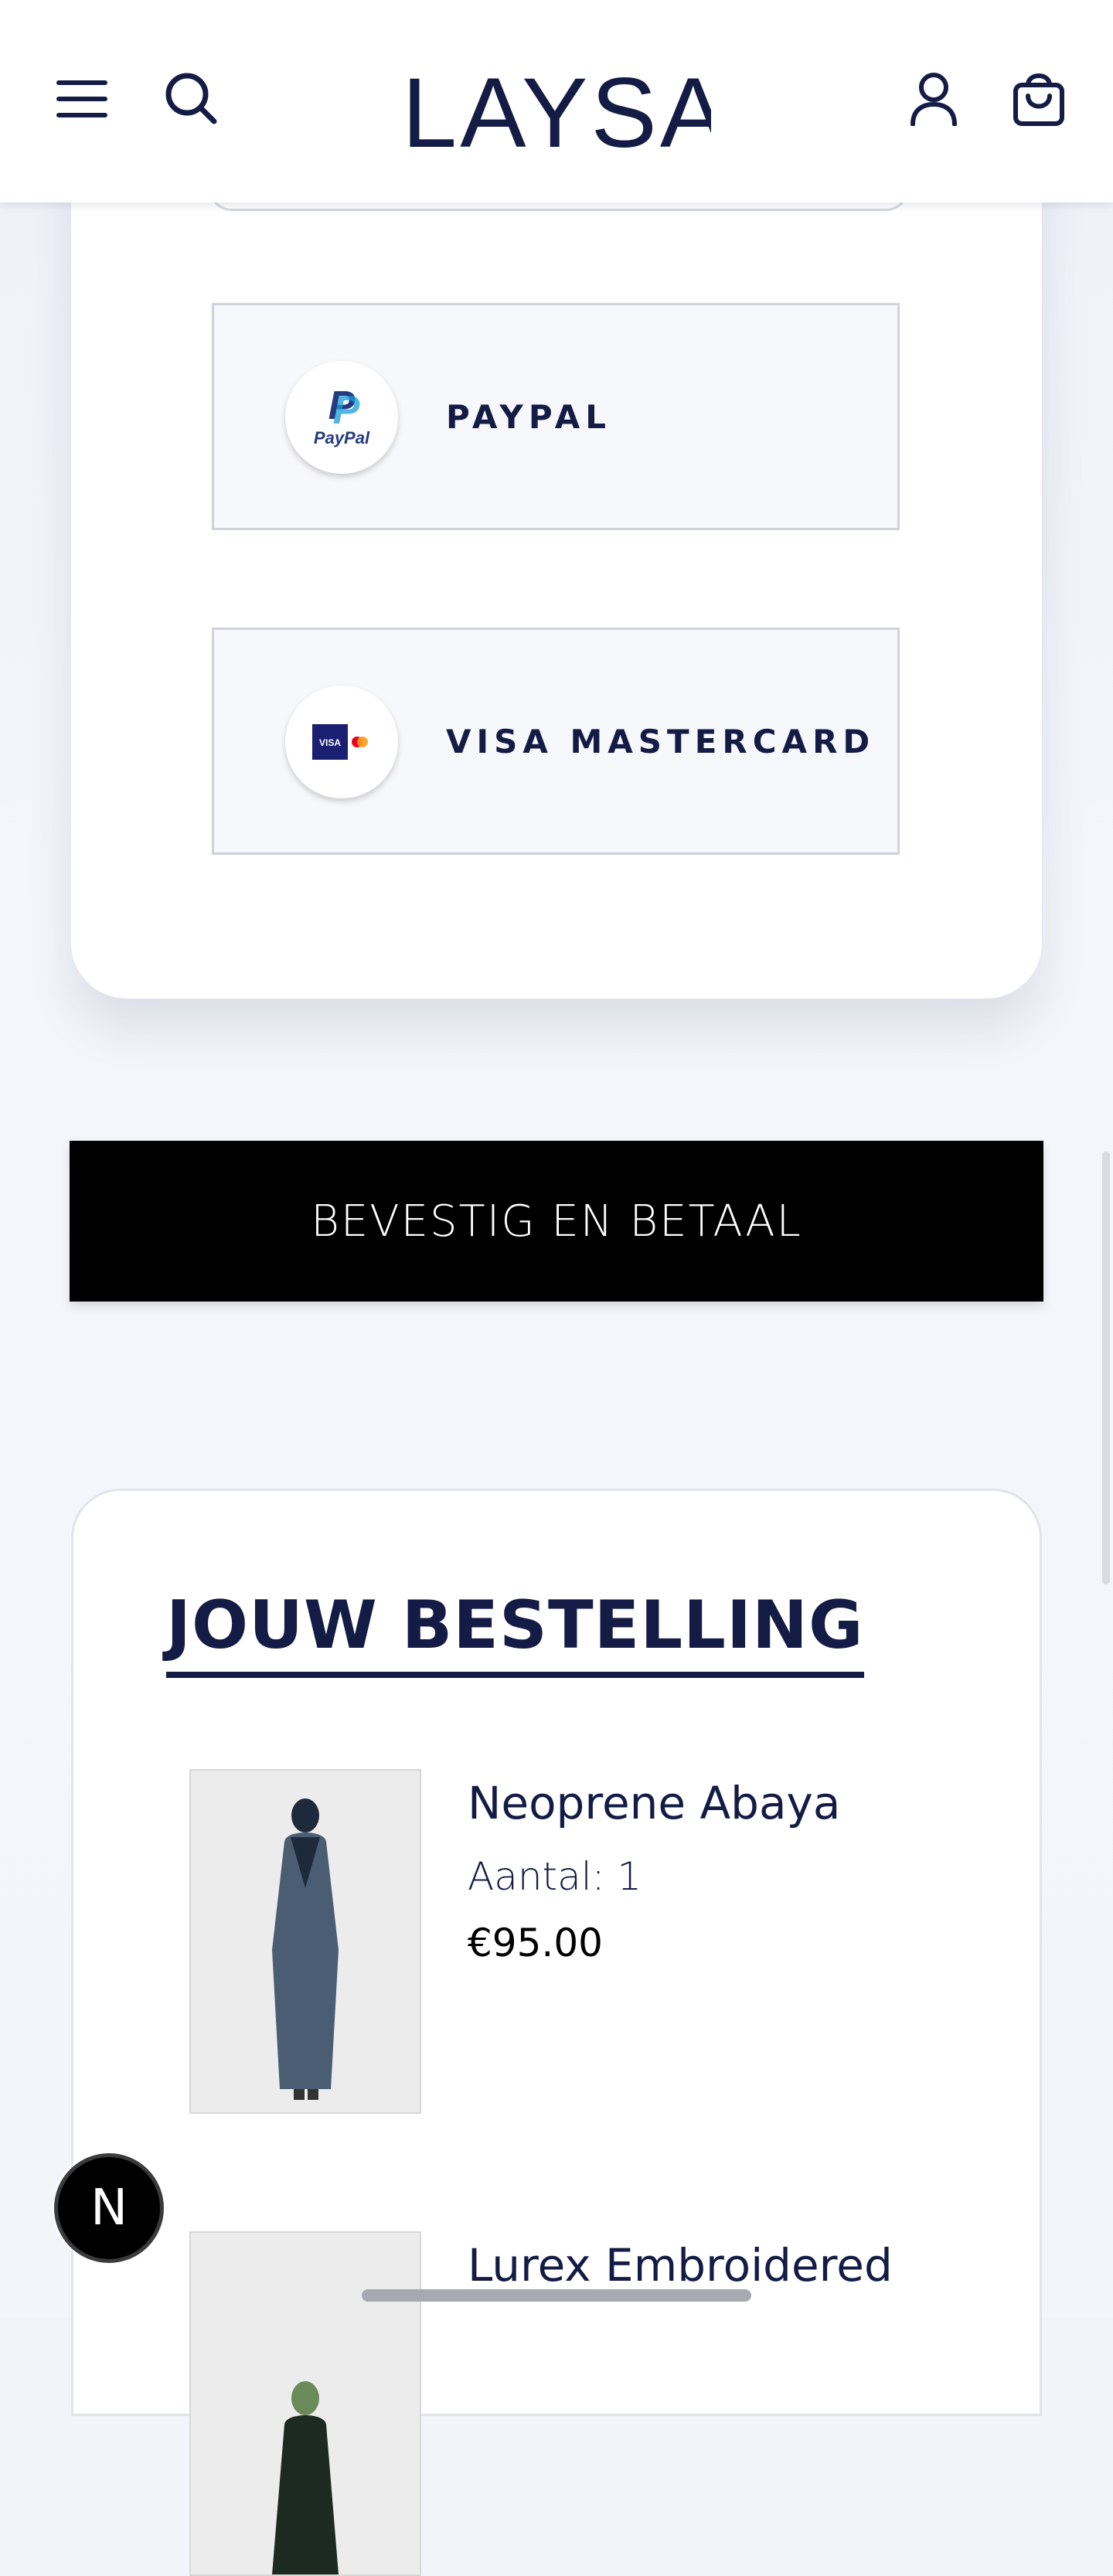  Describe the element at coordinates (529, 416) in the screenshot. I see `payment-option-label: PAYPAL` at that location.